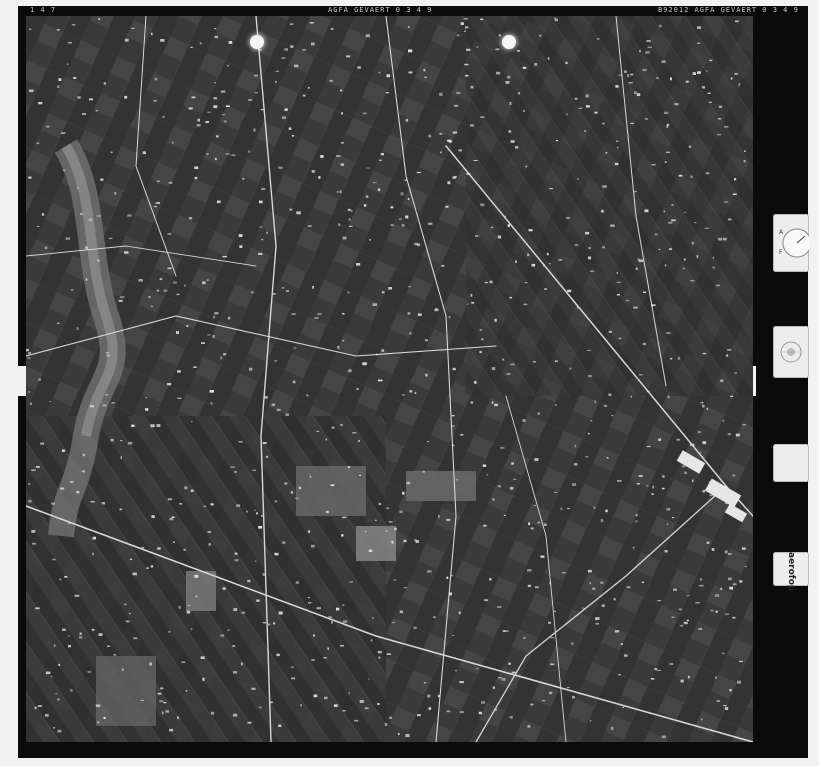 The height and width of the screenshot is (766, 819). What do you see at coordinates (257, 42) in the screenshot?
I see `fiducial-mark-left` at bounding box center [257, 42].